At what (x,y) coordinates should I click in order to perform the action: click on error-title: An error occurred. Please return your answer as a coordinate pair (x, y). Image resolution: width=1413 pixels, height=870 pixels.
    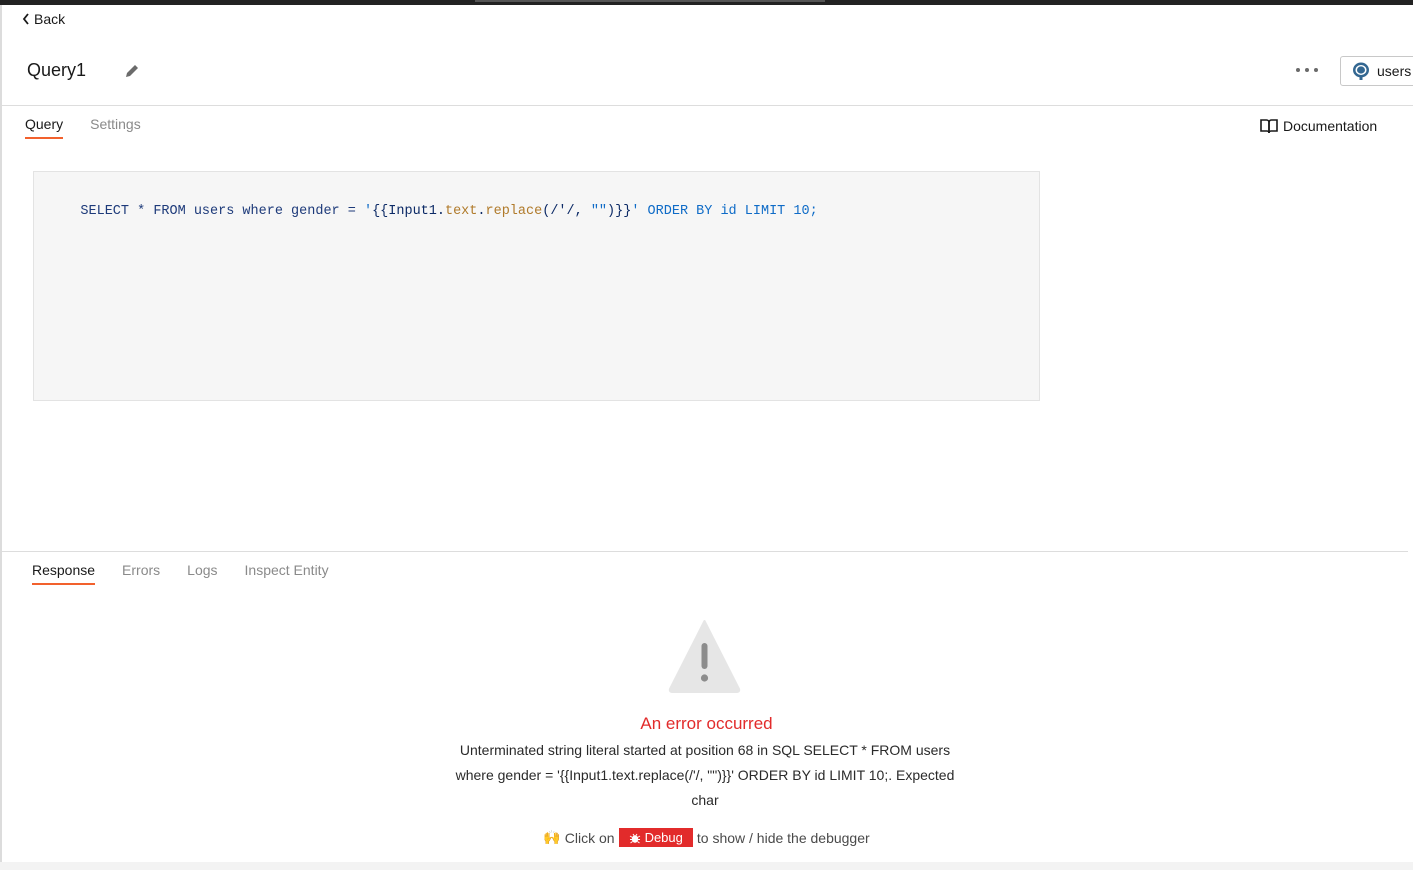
    Looking at the image, I should click on (706, 723).